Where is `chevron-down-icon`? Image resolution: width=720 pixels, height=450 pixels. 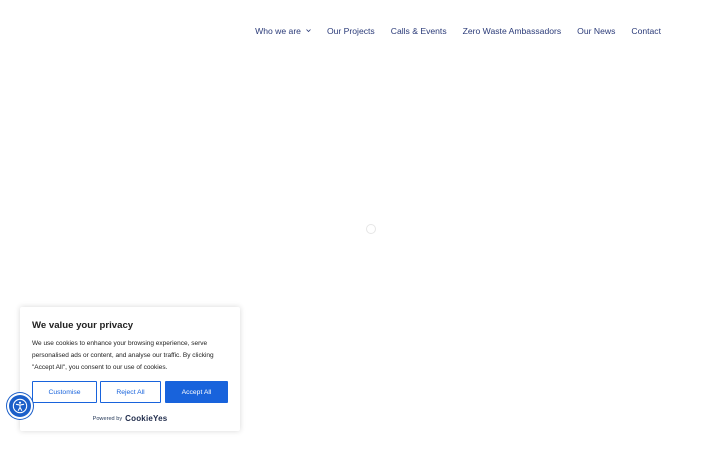
chevron-down-icon is located at coordinates (308, 30).